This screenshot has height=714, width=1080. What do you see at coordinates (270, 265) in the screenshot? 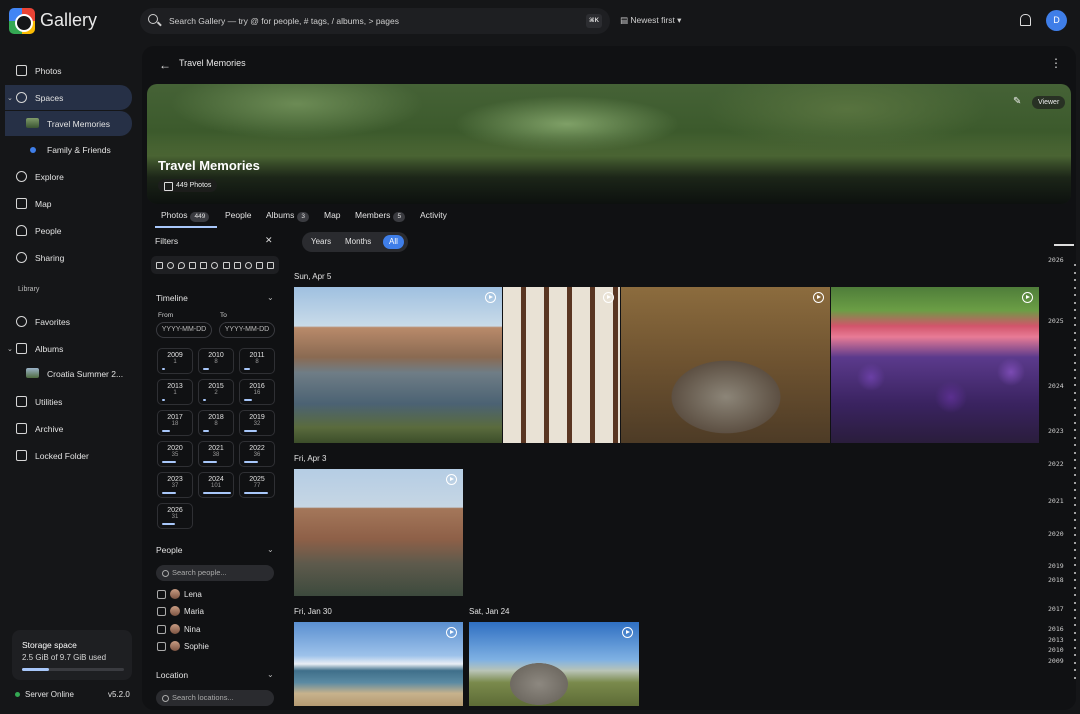
I see `text-search-filter-icon` at bounding box center [270, 265].